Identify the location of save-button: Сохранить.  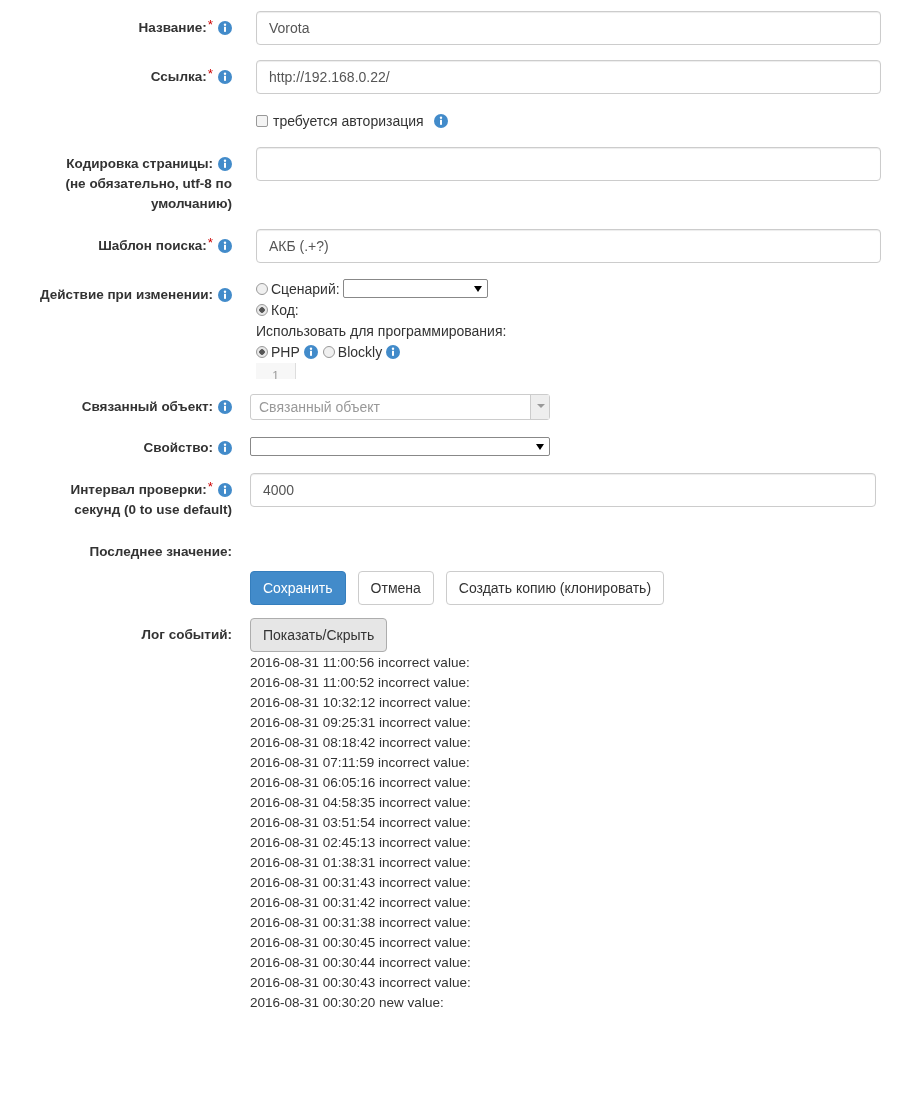
(298, 588).